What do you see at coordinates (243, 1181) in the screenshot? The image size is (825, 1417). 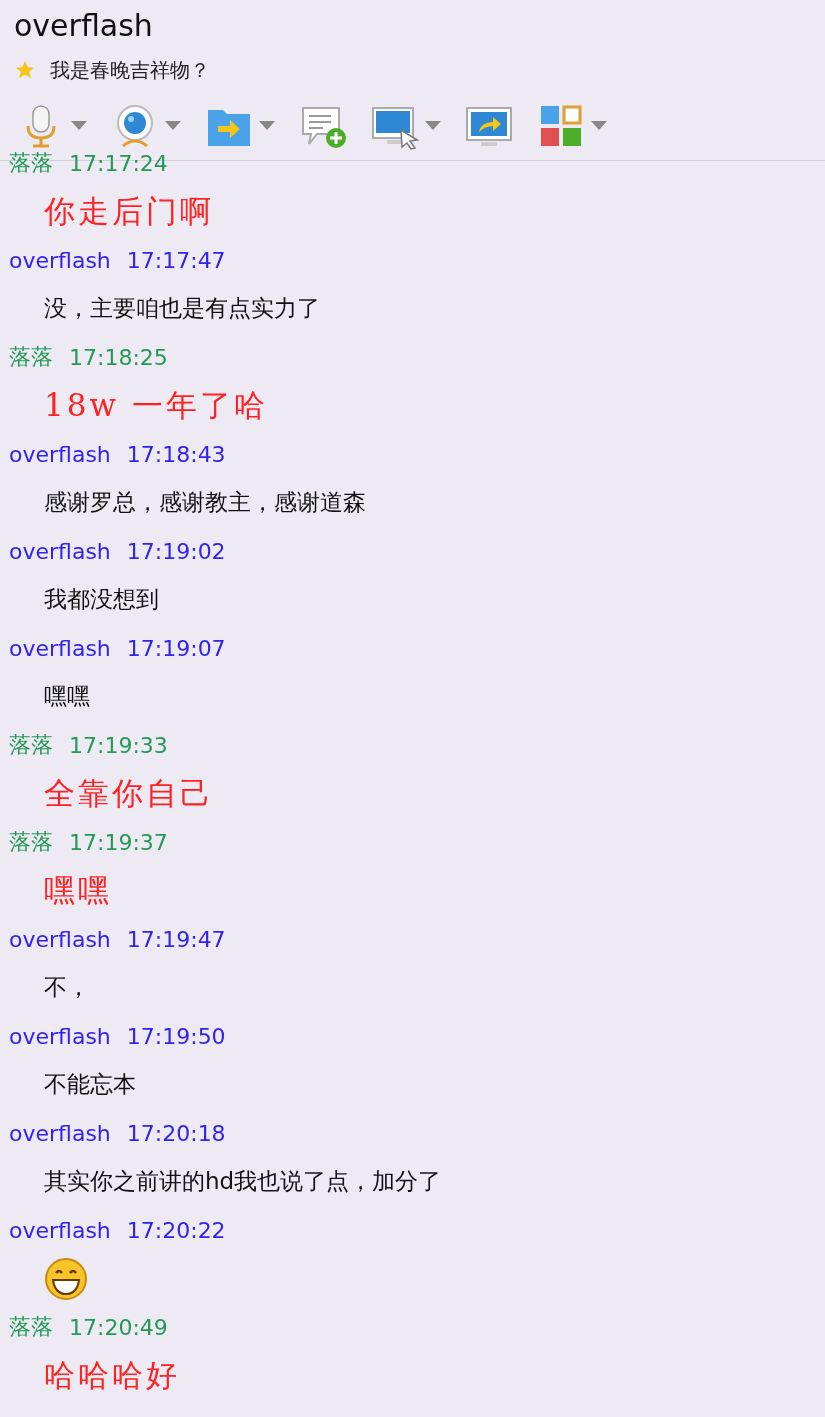 I see `message-text: 其实你之前讲的hd我也说了点，加分了` at bounding box center [243, 1181].